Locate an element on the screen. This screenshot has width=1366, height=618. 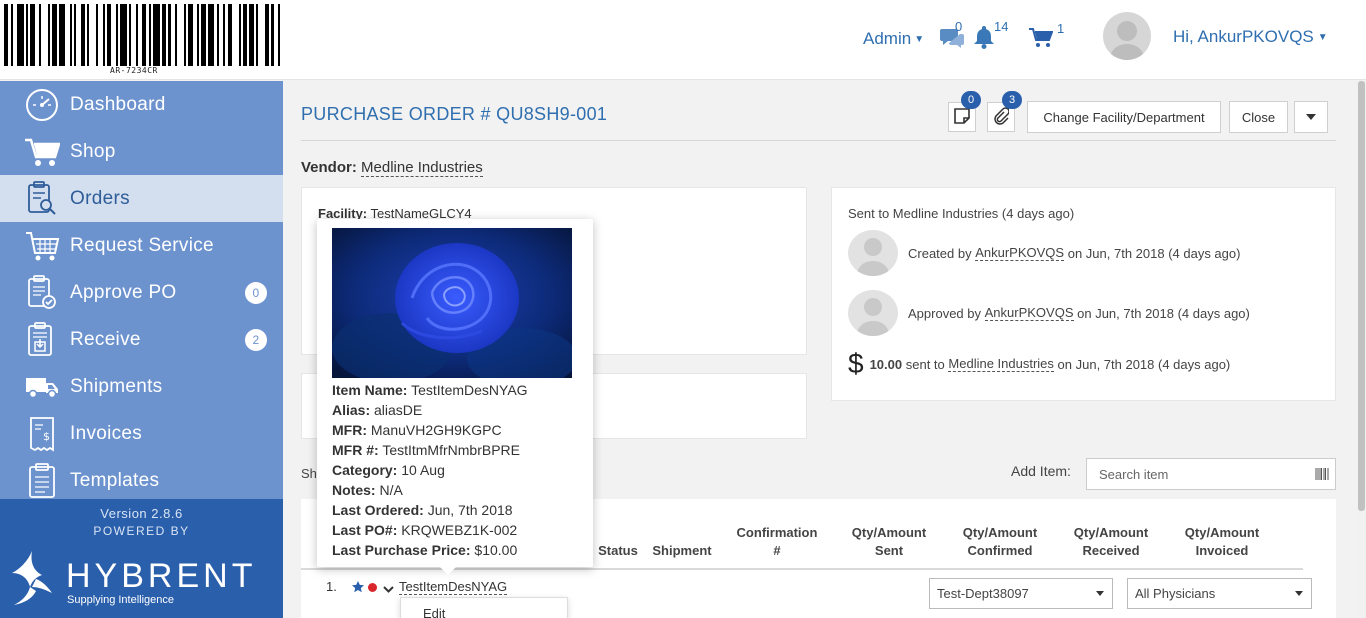
vendor-line: Vendor: Medline Industries is located at coordinates (392, 168).